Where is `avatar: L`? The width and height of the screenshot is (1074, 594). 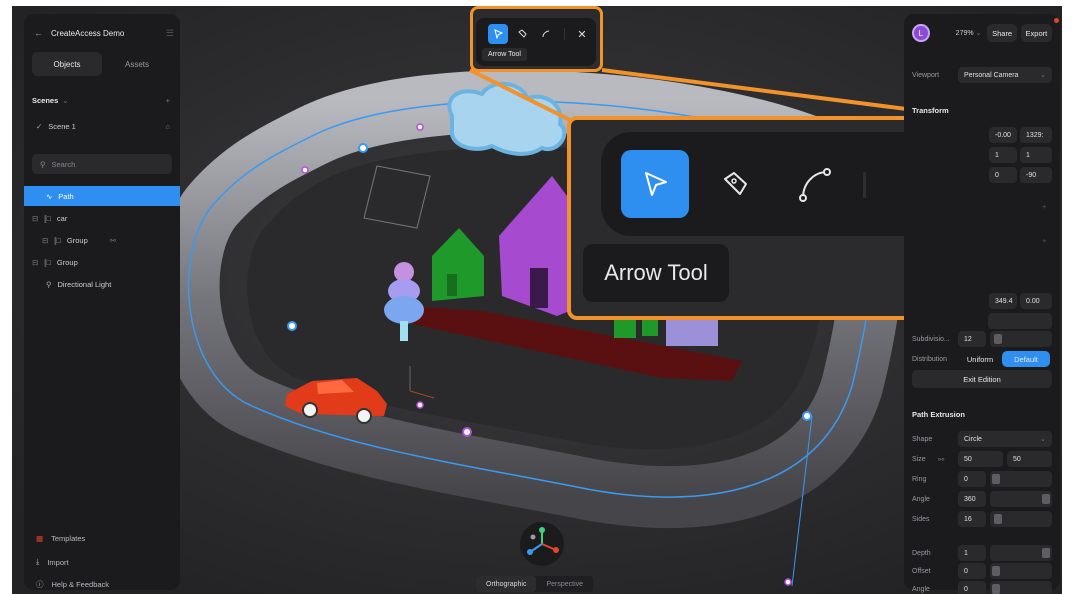 avatar: L is located at coordinates (921, 33).